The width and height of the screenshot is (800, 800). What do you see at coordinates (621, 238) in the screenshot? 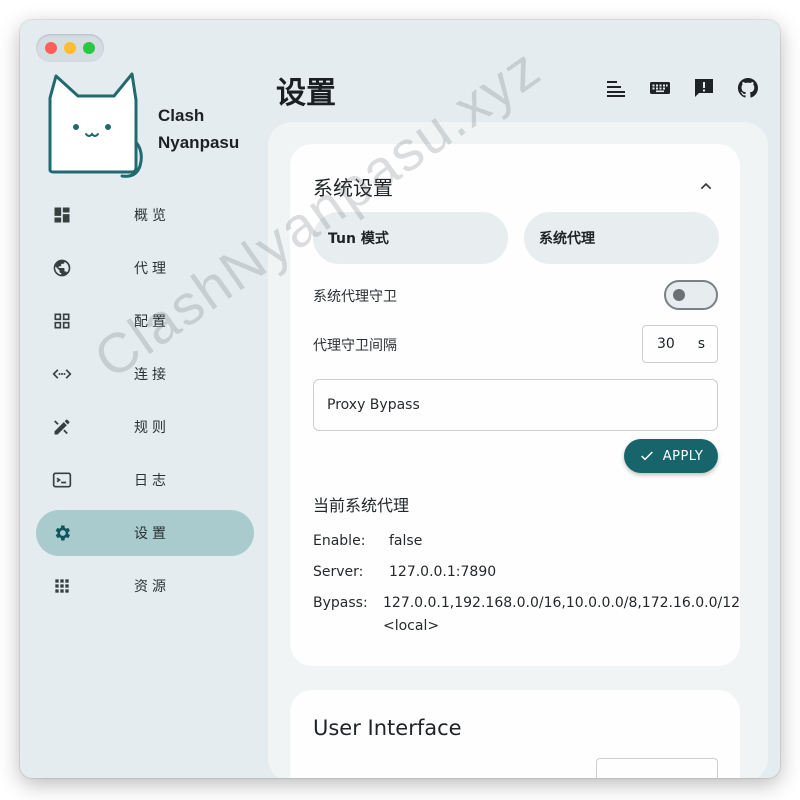
I see `system-proxy-button: 系统代理` at bounding box center [621, 238].